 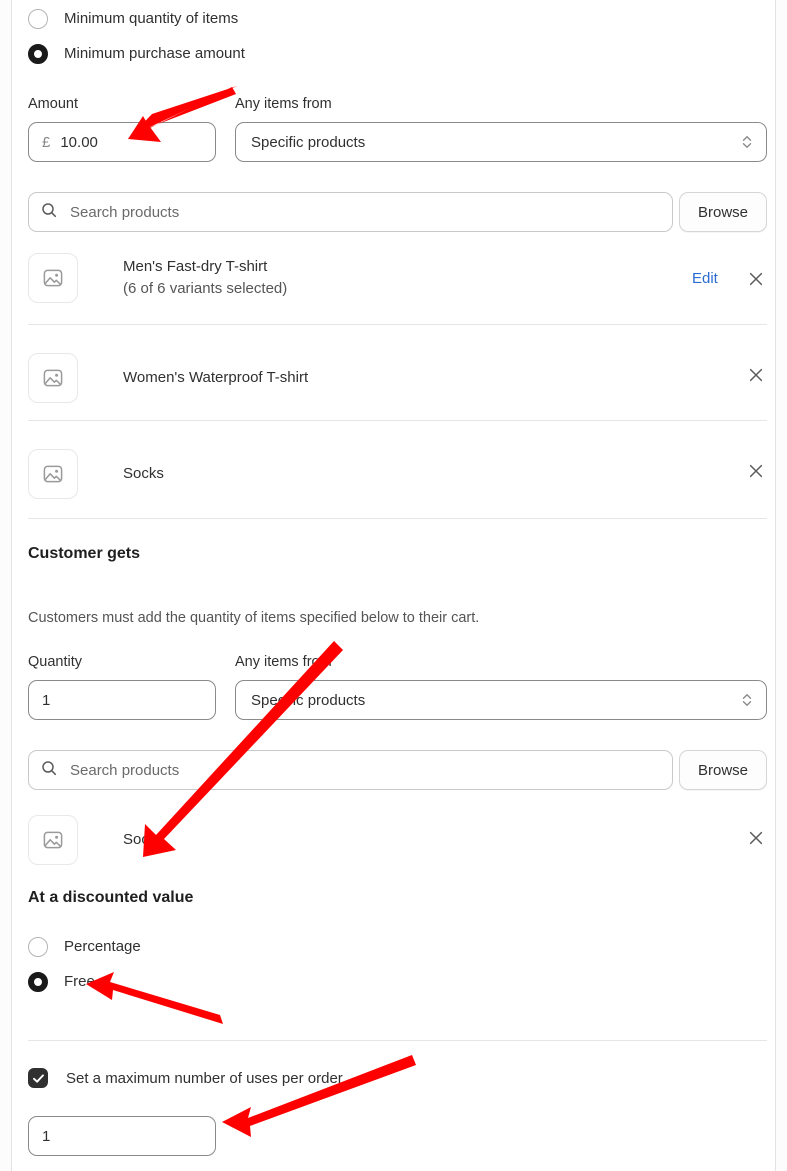 I want to click on gets-items-from-select: Specific products, so click(x=501, y=700).